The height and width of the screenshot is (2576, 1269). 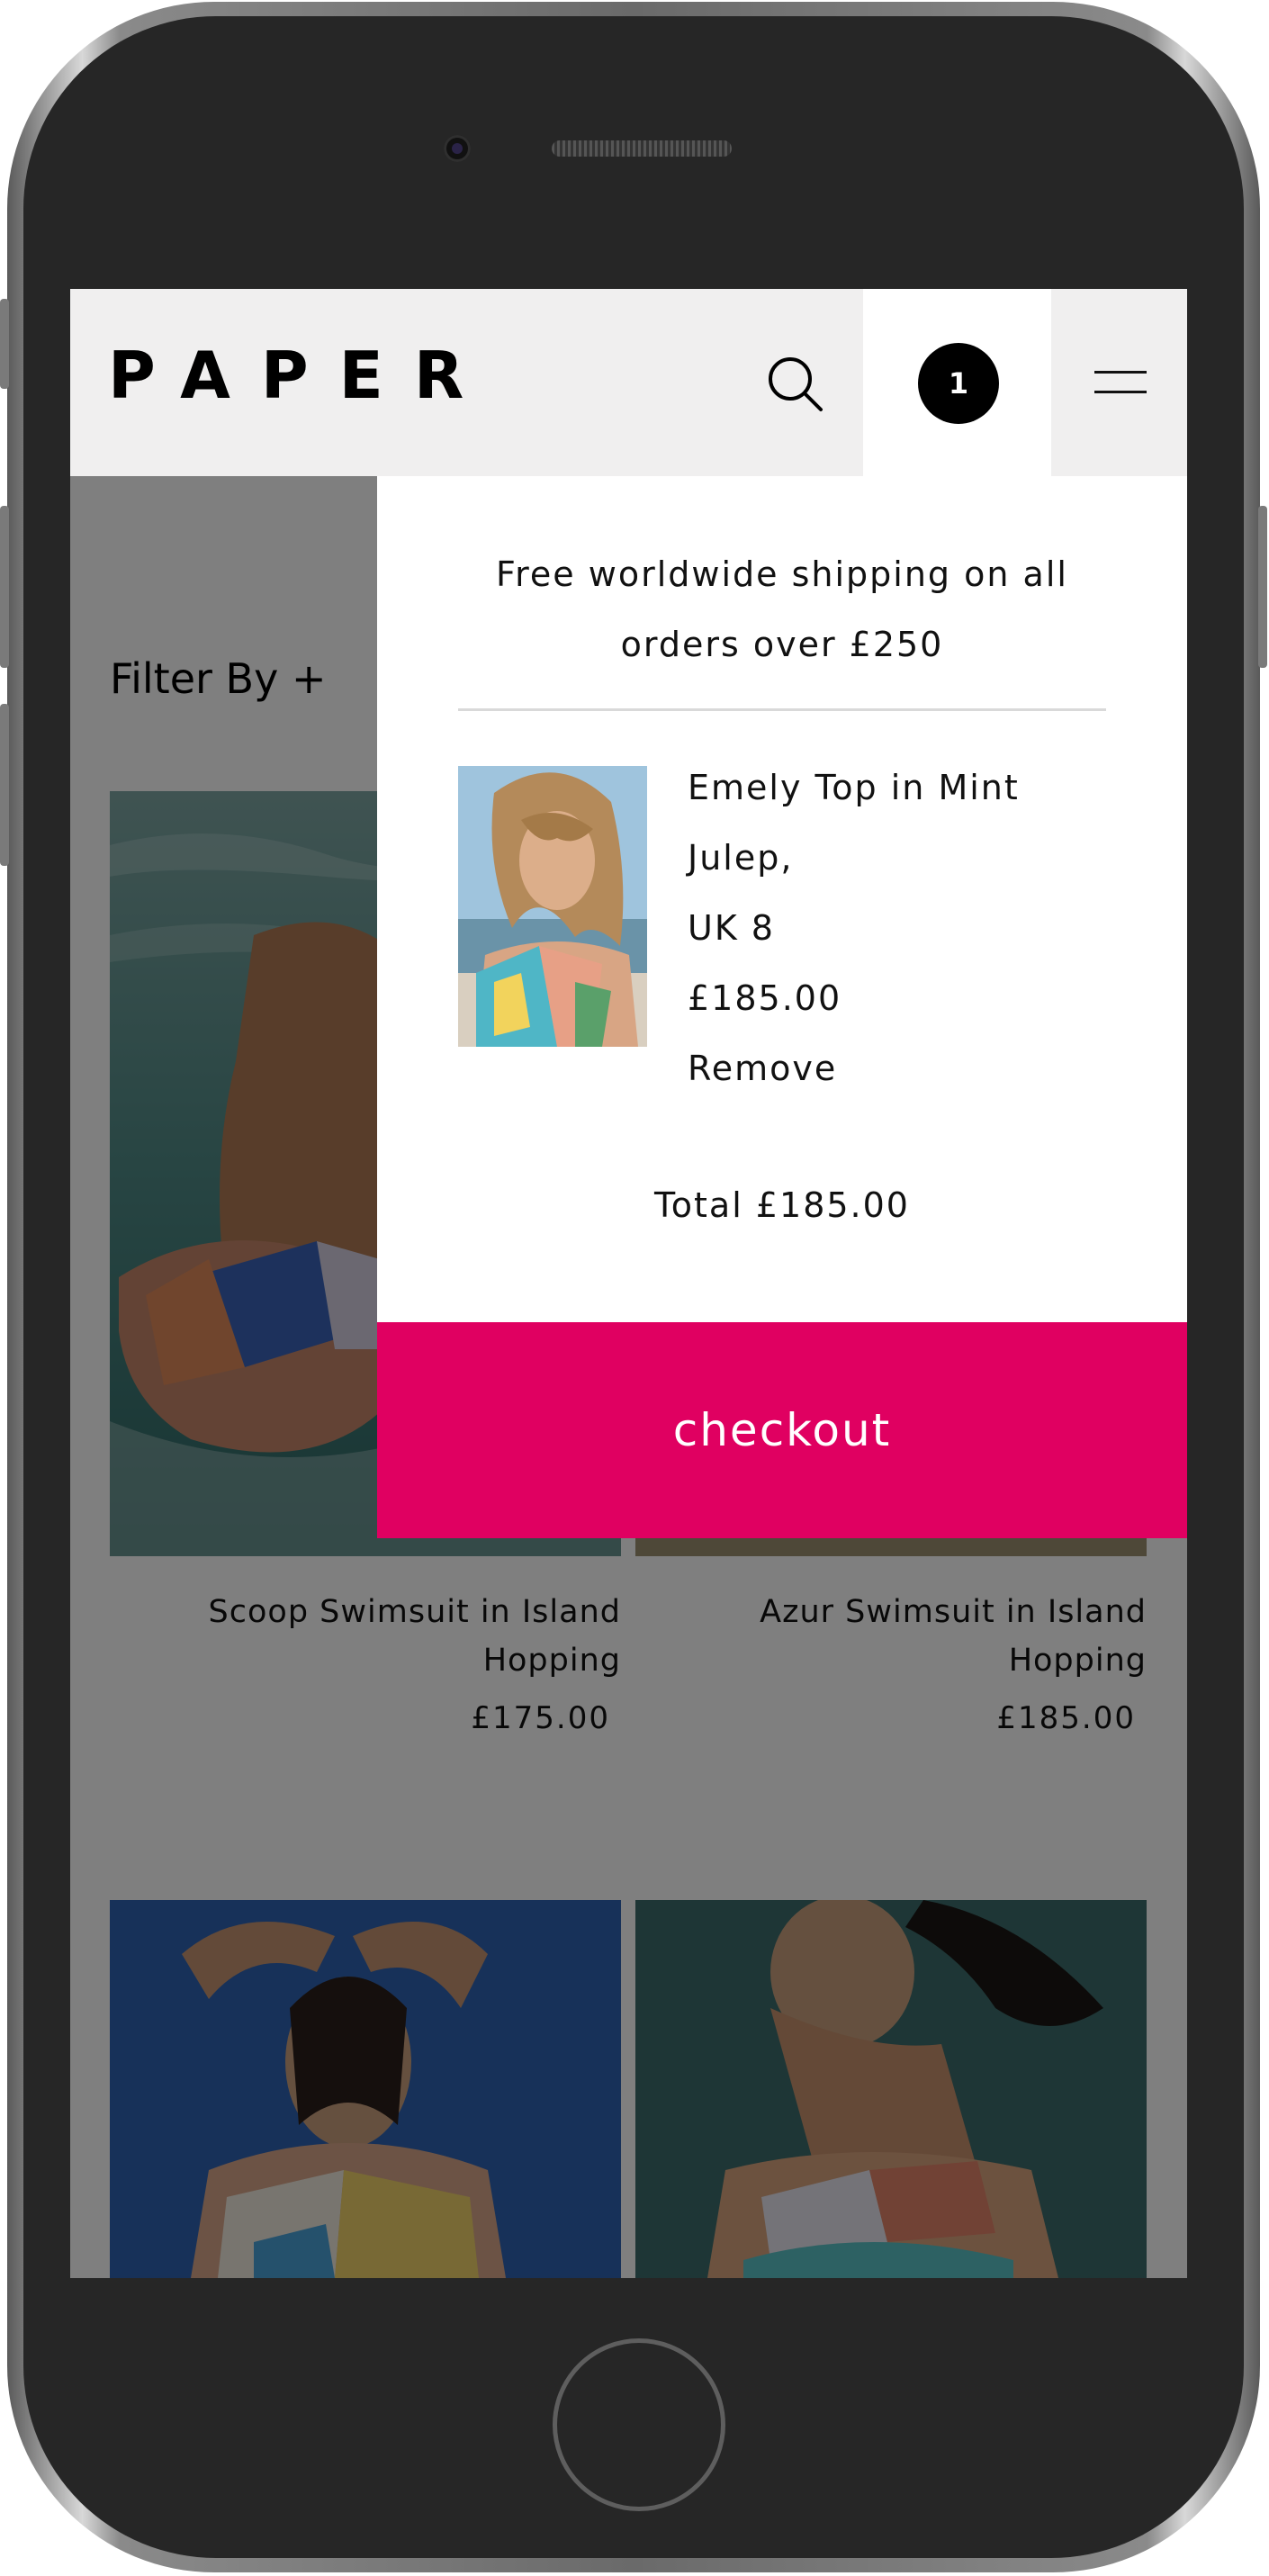 What do you see at coordinates (4, 587) in the screenshot?
I see `volume-up-button` at bounding box center [4, 587].